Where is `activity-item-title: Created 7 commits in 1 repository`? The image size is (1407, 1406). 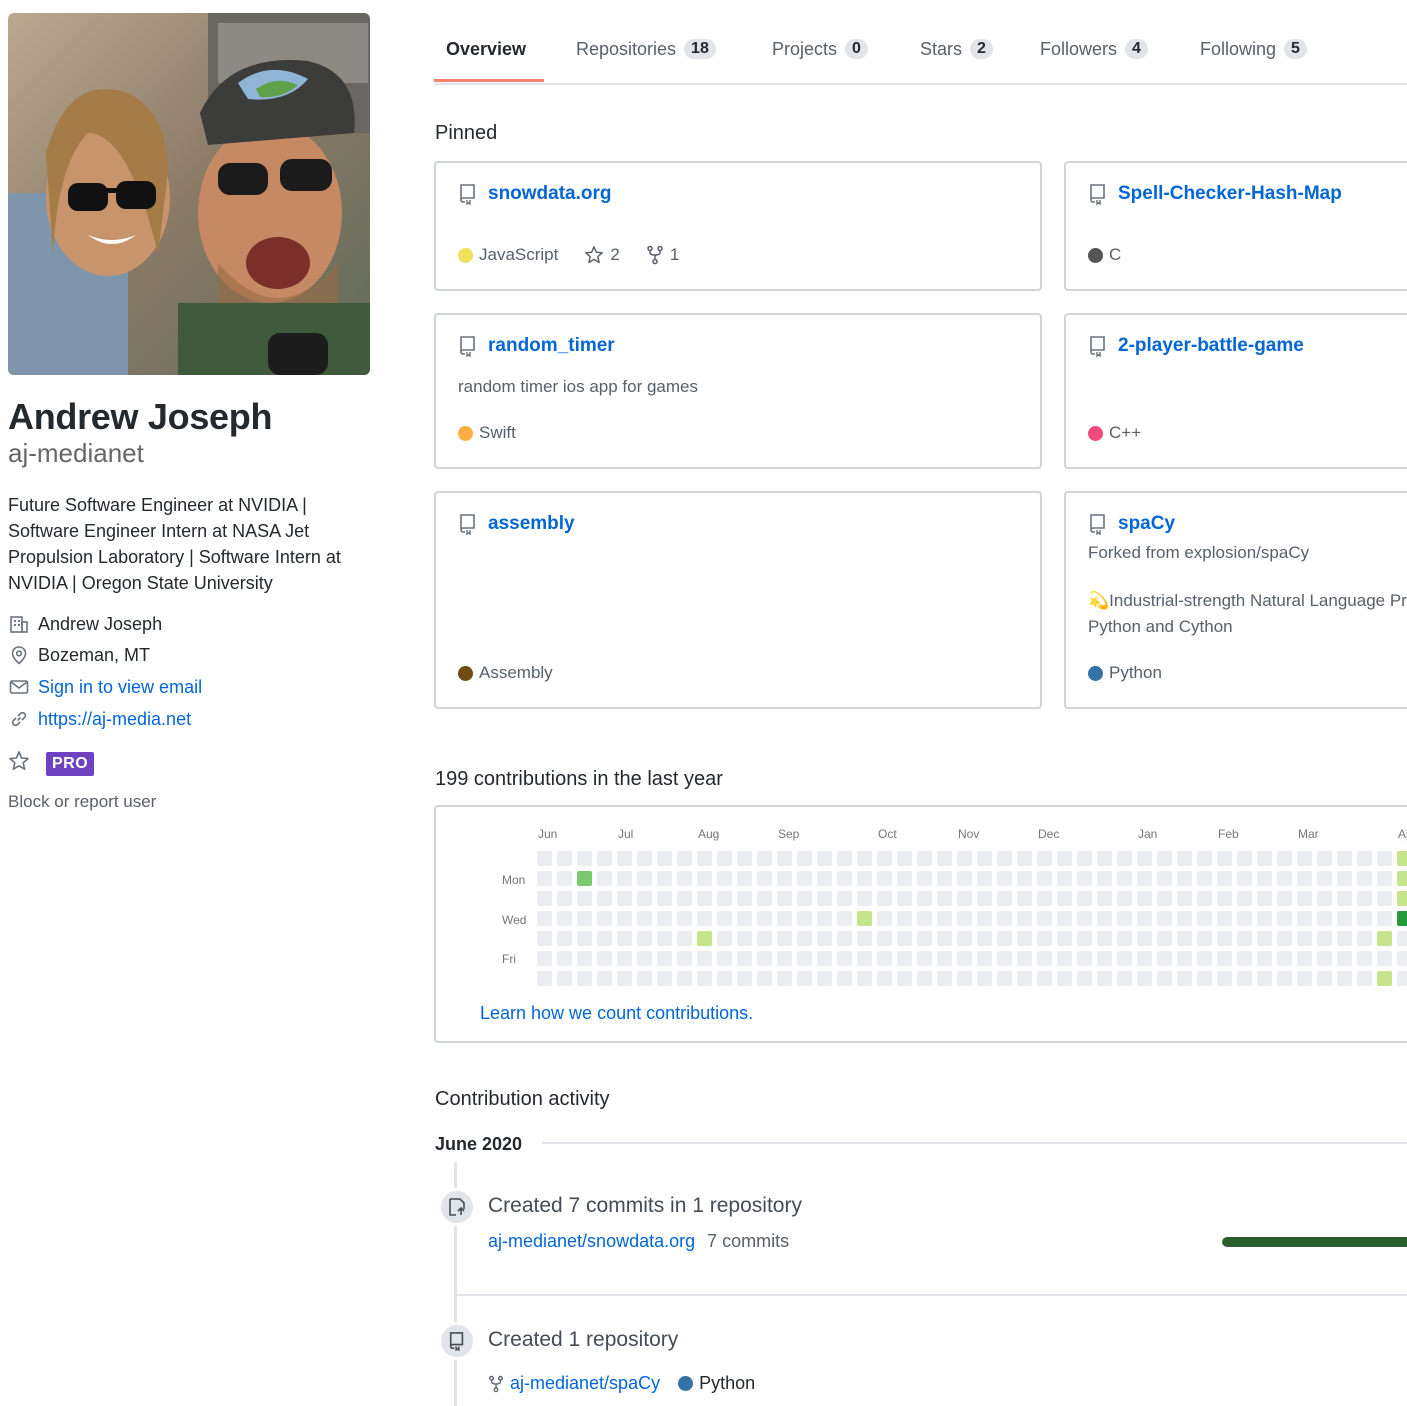 activity-item-title: Created 7 commits in 1 repository is located at coordinates (645, 1206).